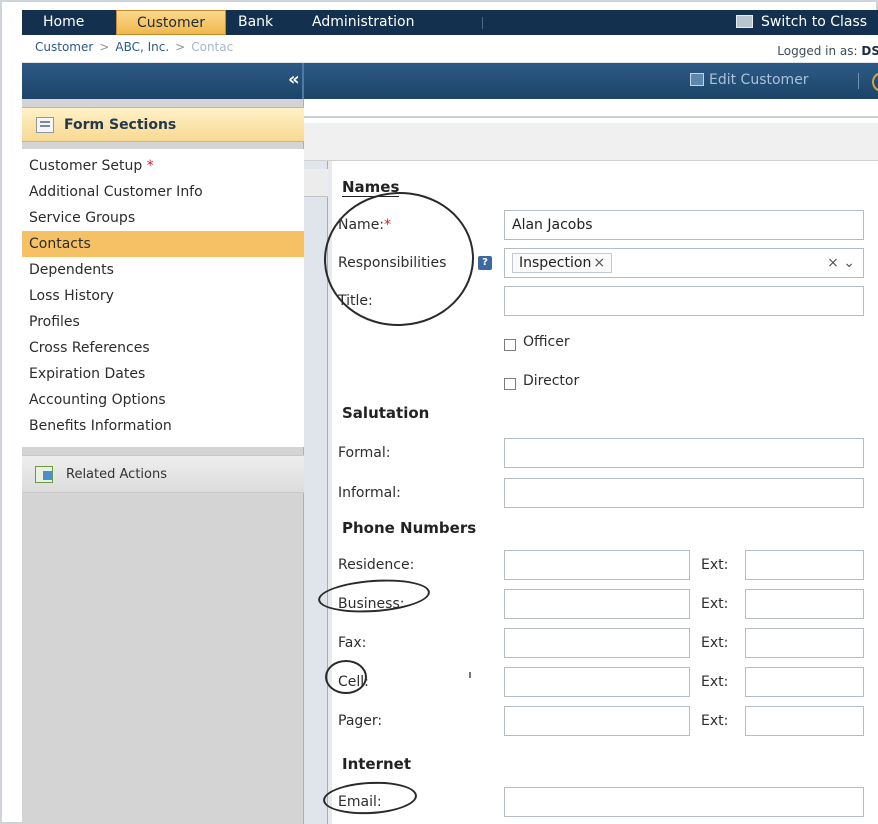 The image size is (878, 824). What do you see at coordinates (371, 604) in the screenshot?
I see `business-label: Business:` at bounding box center [371, 604].